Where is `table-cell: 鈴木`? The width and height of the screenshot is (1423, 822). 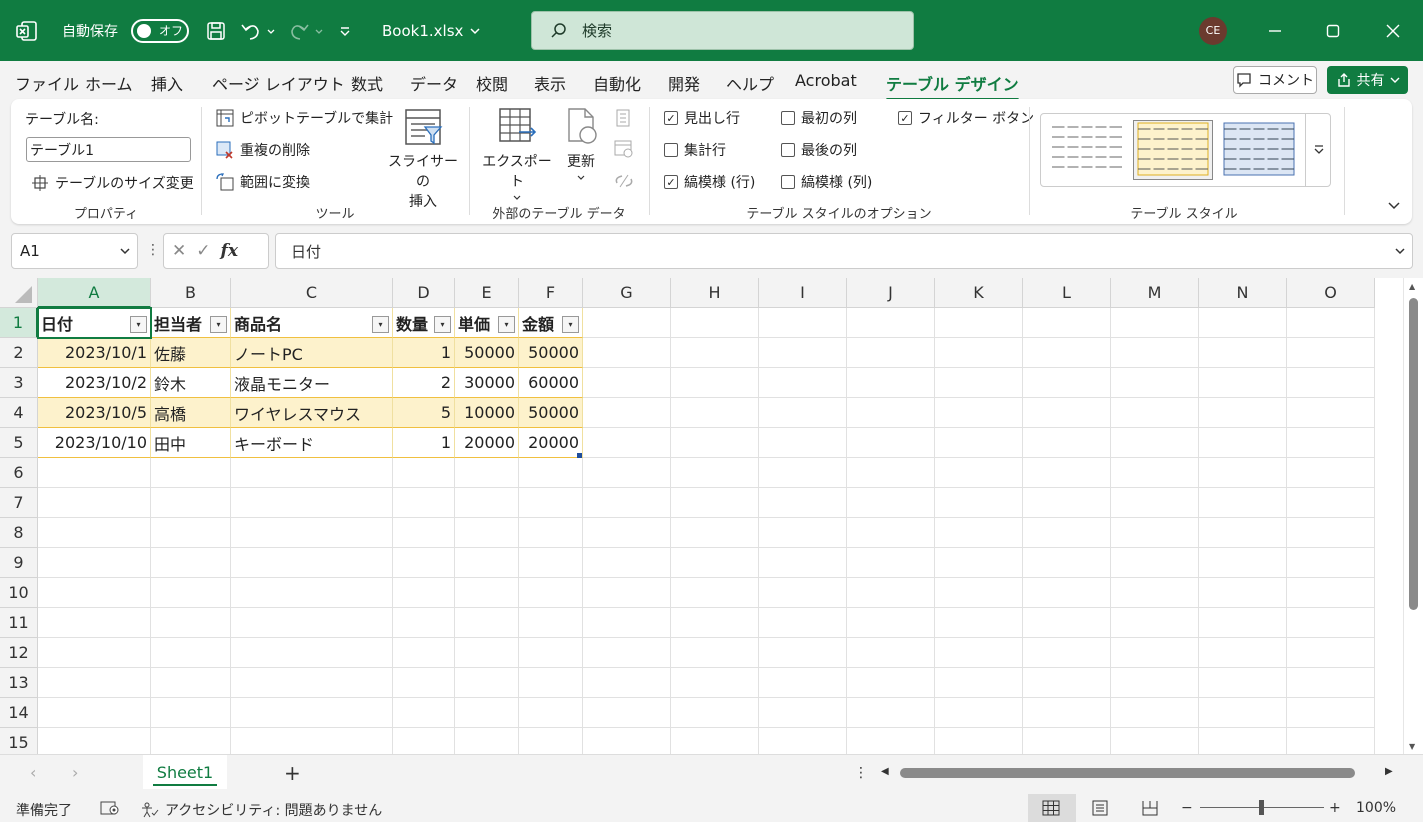 table-cell: 鈴木 is located at coordinates (191, 383).